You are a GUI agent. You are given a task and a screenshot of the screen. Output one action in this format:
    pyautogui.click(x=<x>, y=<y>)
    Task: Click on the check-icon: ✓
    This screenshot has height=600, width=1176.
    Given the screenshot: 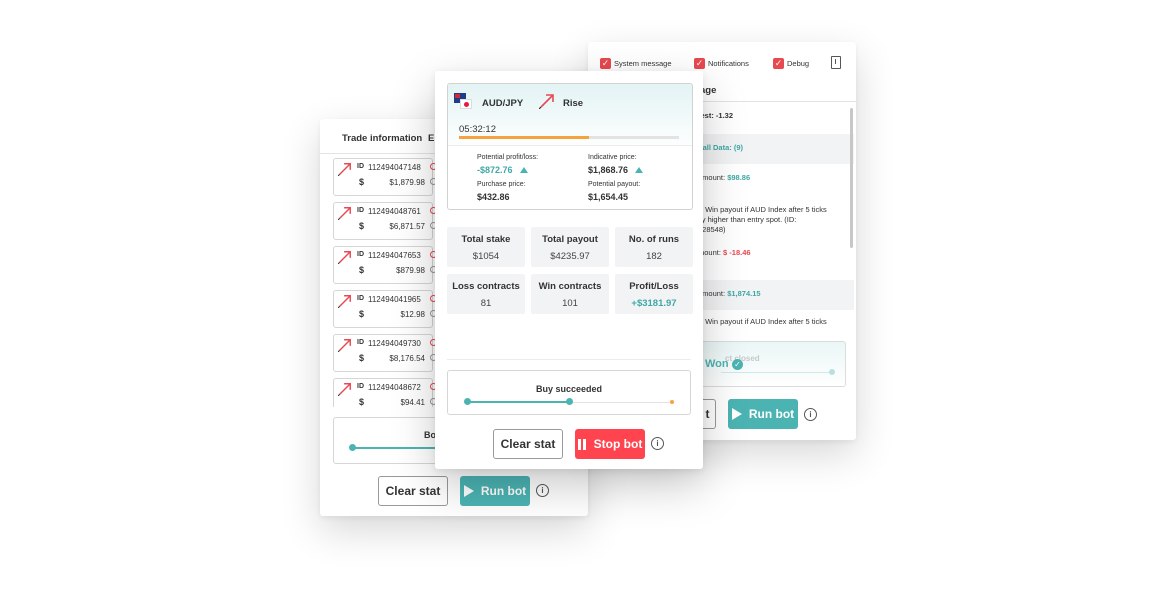 What is the action you would take?
    pyautogui.click(x=737, y=364)
    